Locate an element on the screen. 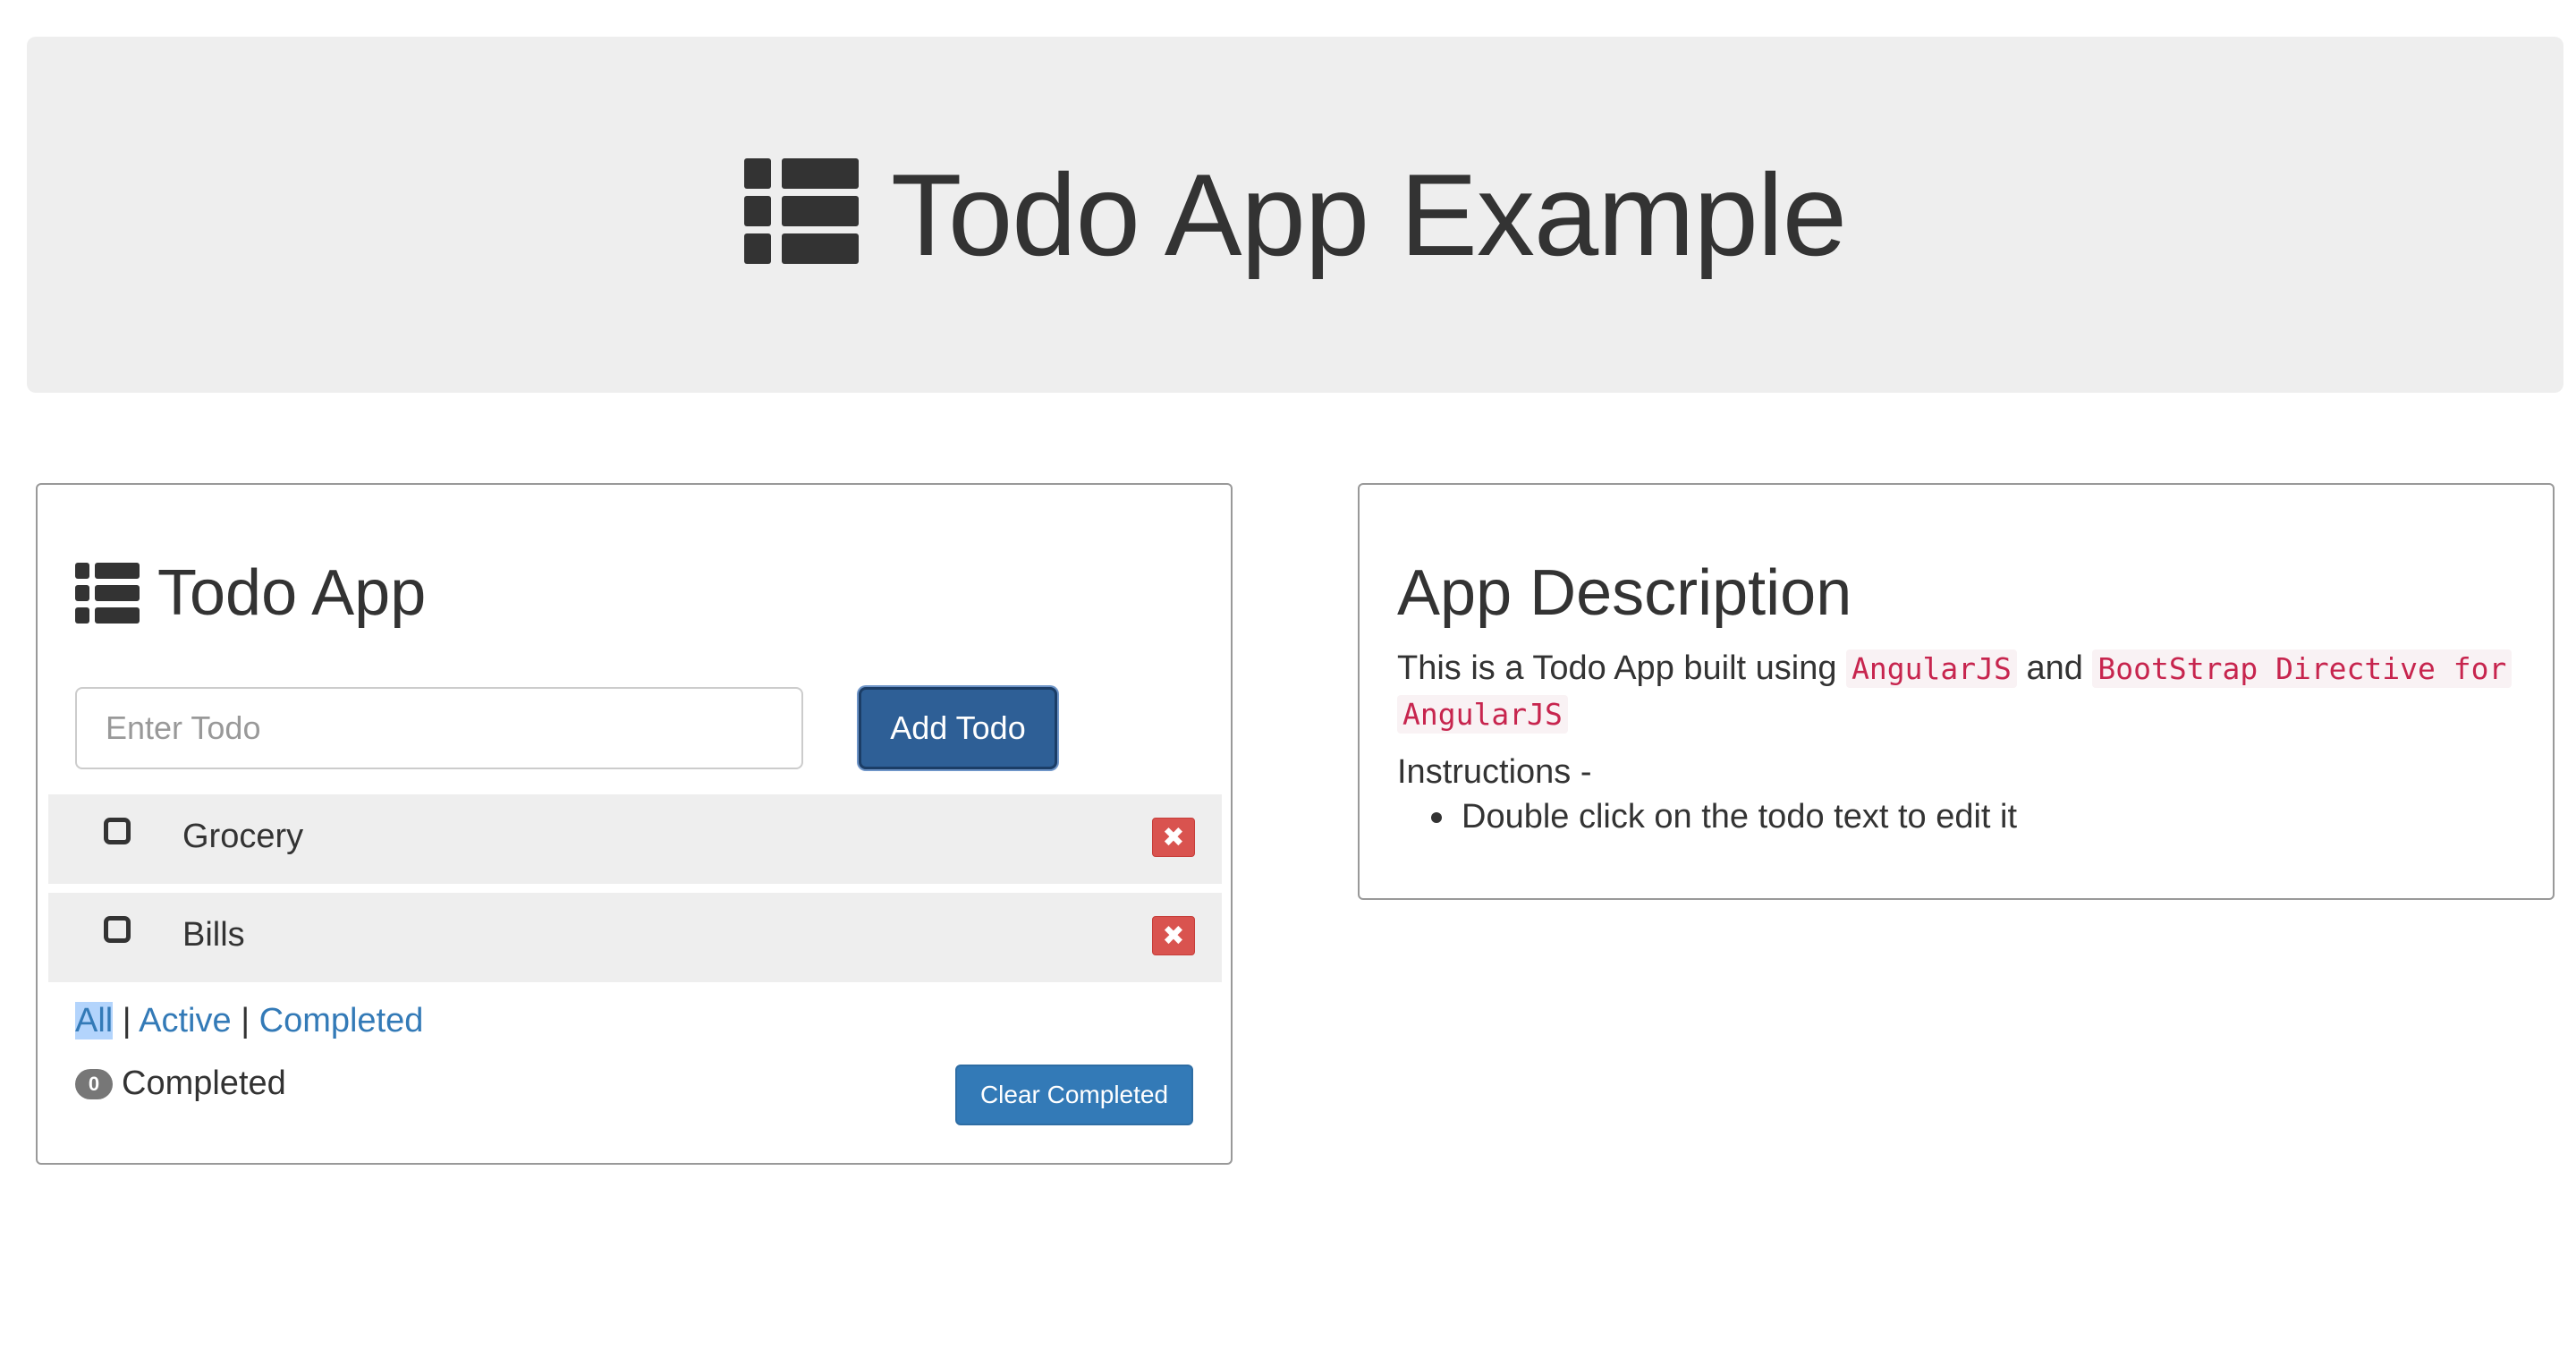  description-title: App Description is located at coordinates (1624, 593).